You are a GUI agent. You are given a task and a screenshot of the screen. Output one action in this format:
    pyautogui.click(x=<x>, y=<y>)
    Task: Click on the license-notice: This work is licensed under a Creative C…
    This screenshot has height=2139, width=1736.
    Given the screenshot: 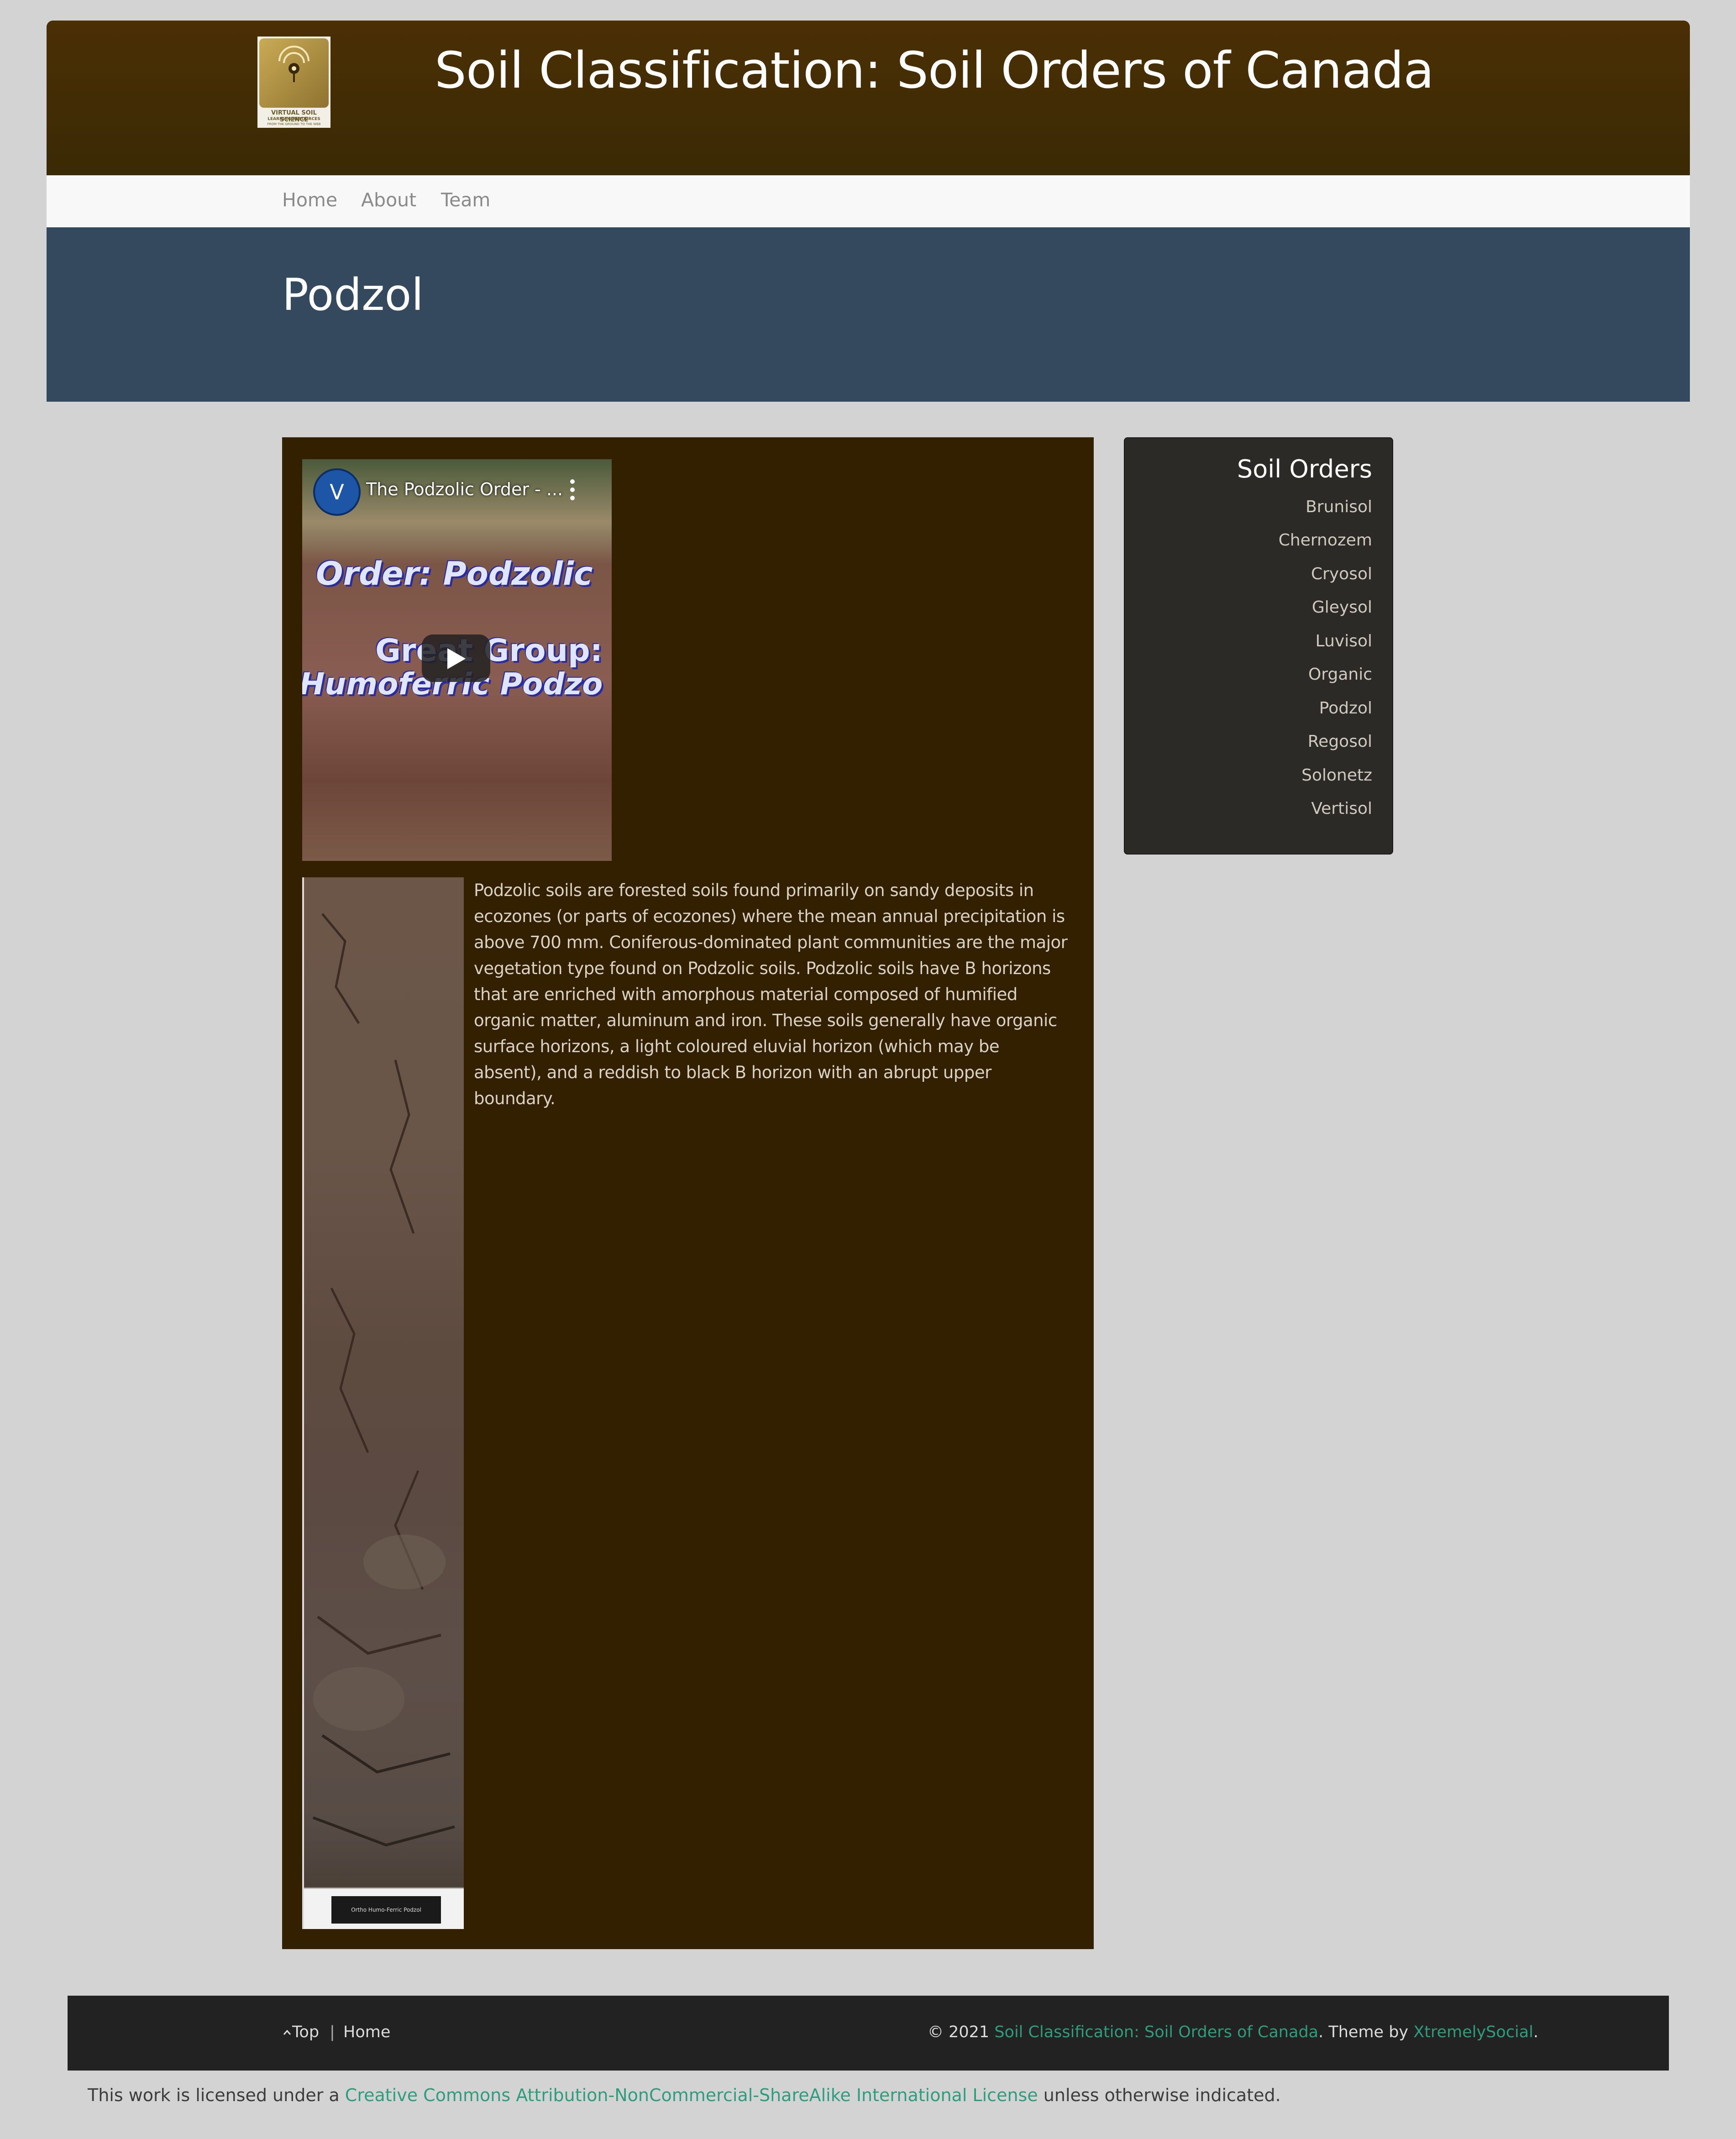 What is the action you would take?
    pyautogui.click(x=684, y=2095)
    